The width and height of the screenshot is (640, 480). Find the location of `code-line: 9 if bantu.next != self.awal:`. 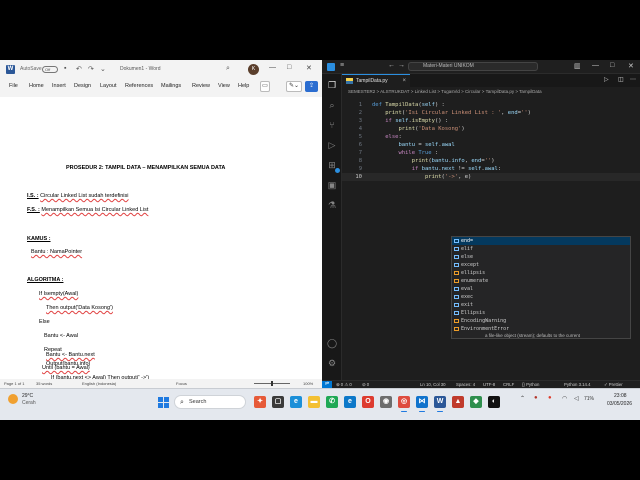

code-line: 9 if bantu.next != self.awal: is located at coordinates (491, 169).